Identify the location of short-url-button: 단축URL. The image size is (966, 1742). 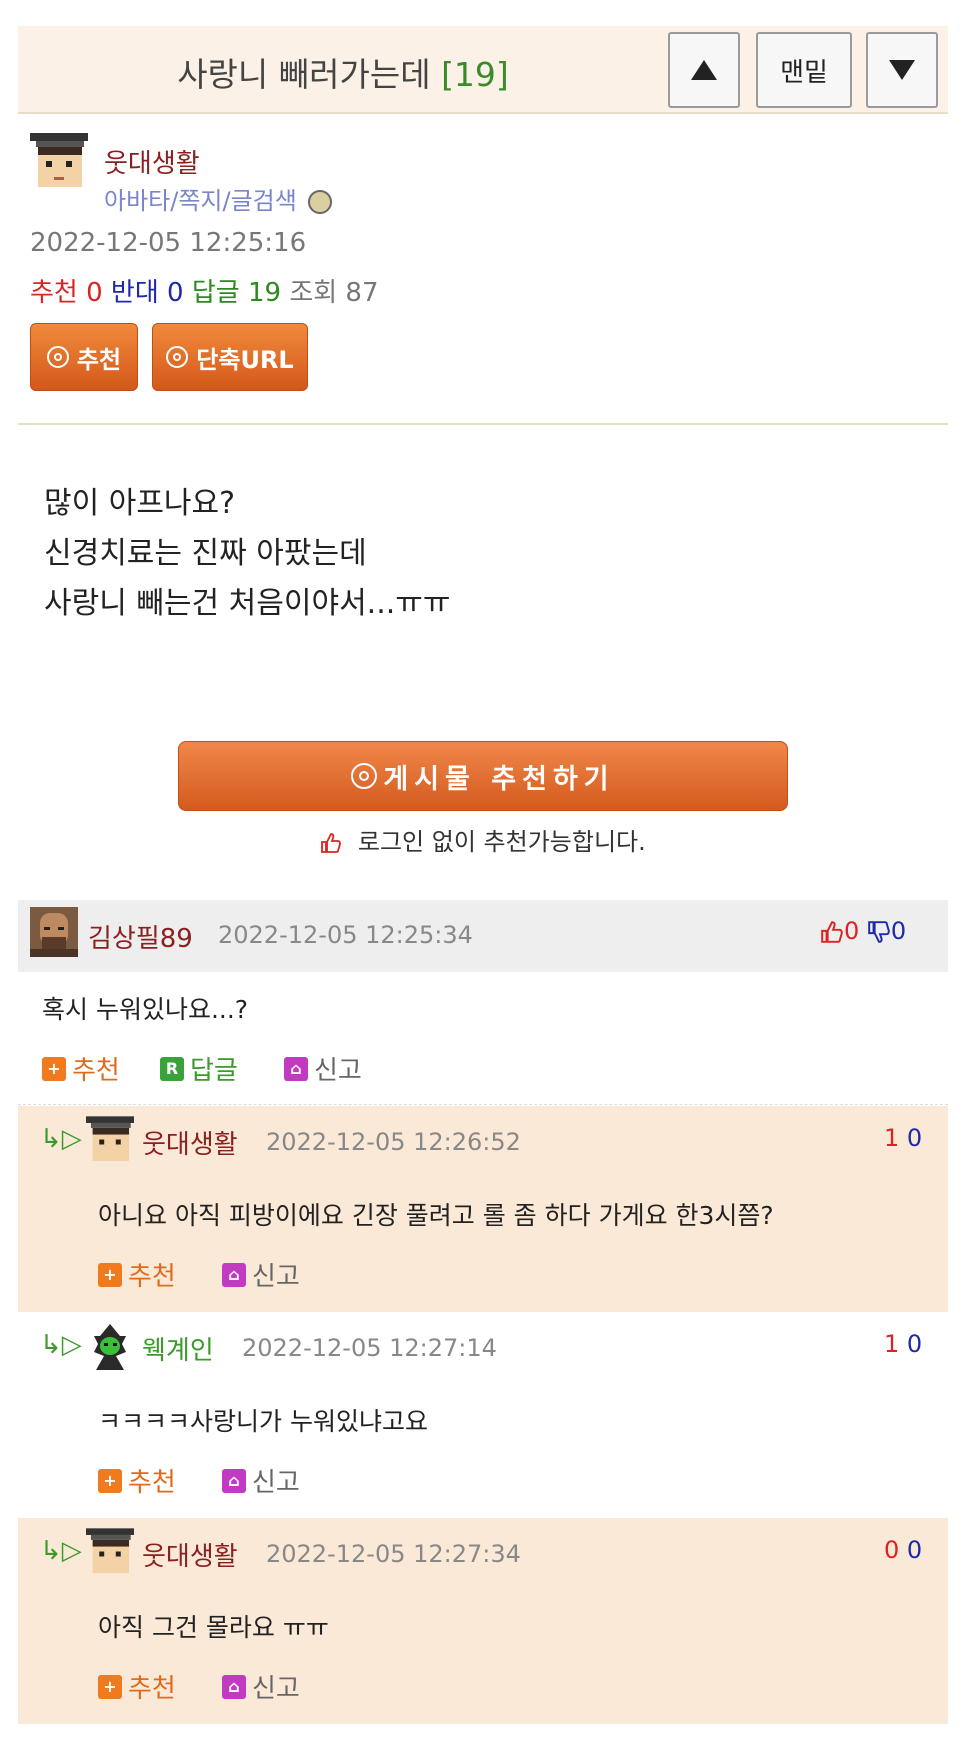
(230, 357).